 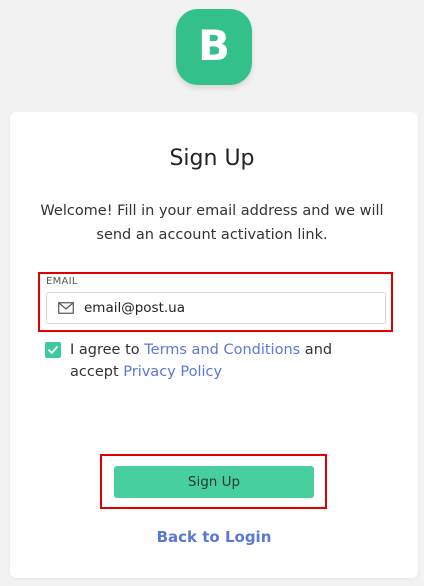 I want to click on app-logo: B, so click(x=214, y=47).